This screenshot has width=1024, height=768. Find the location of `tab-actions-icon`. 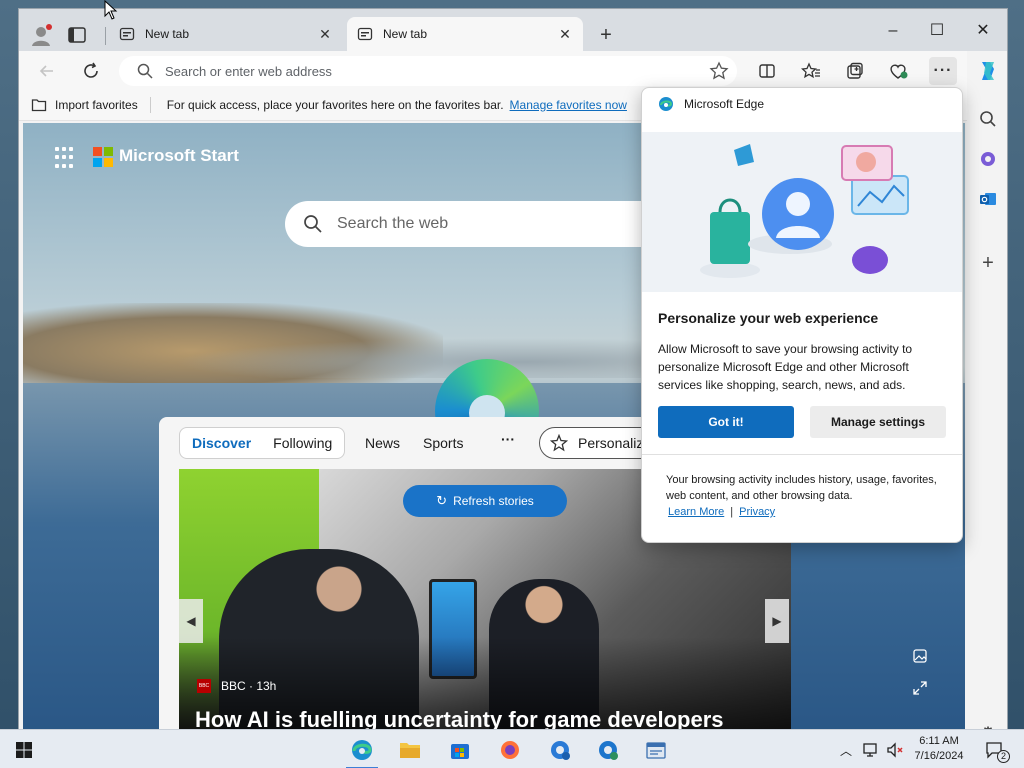

tab-actions-icon is located at coordinates (77, 35).